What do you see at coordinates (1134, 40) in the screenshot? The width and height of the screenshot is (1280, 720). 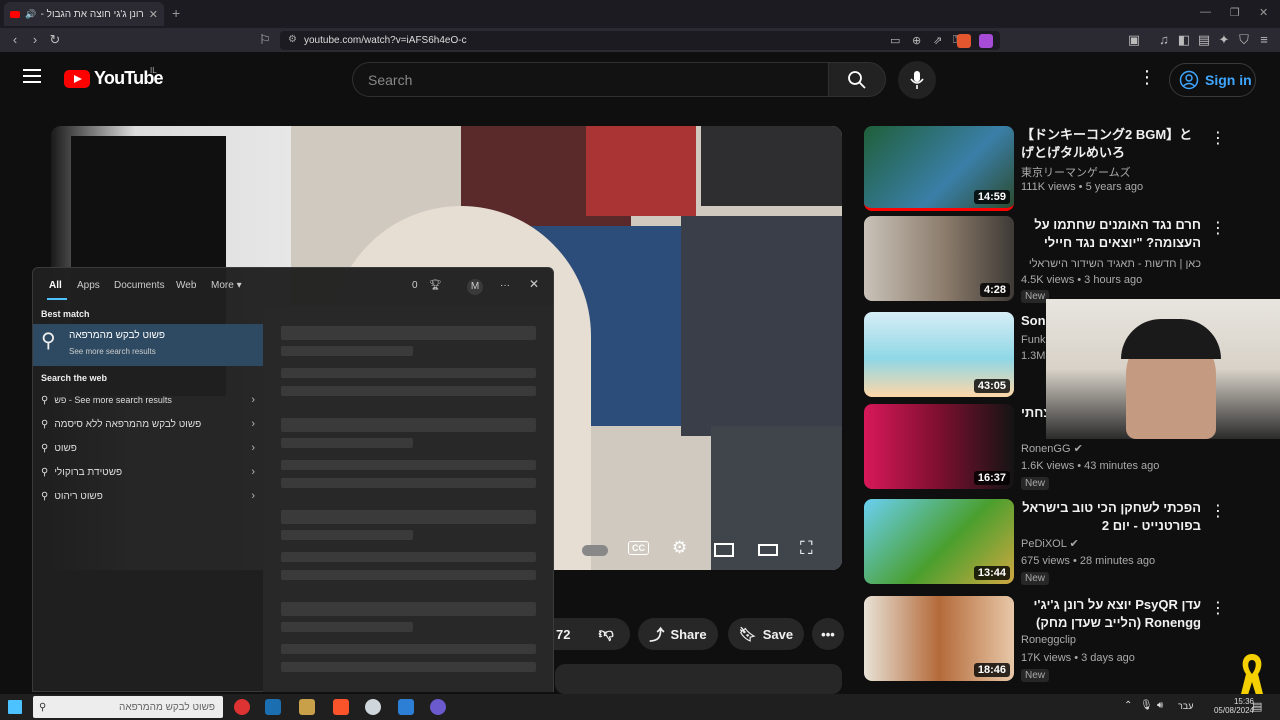 I see `sidebar-icon: ▣` at bounding box center [1134, 40].